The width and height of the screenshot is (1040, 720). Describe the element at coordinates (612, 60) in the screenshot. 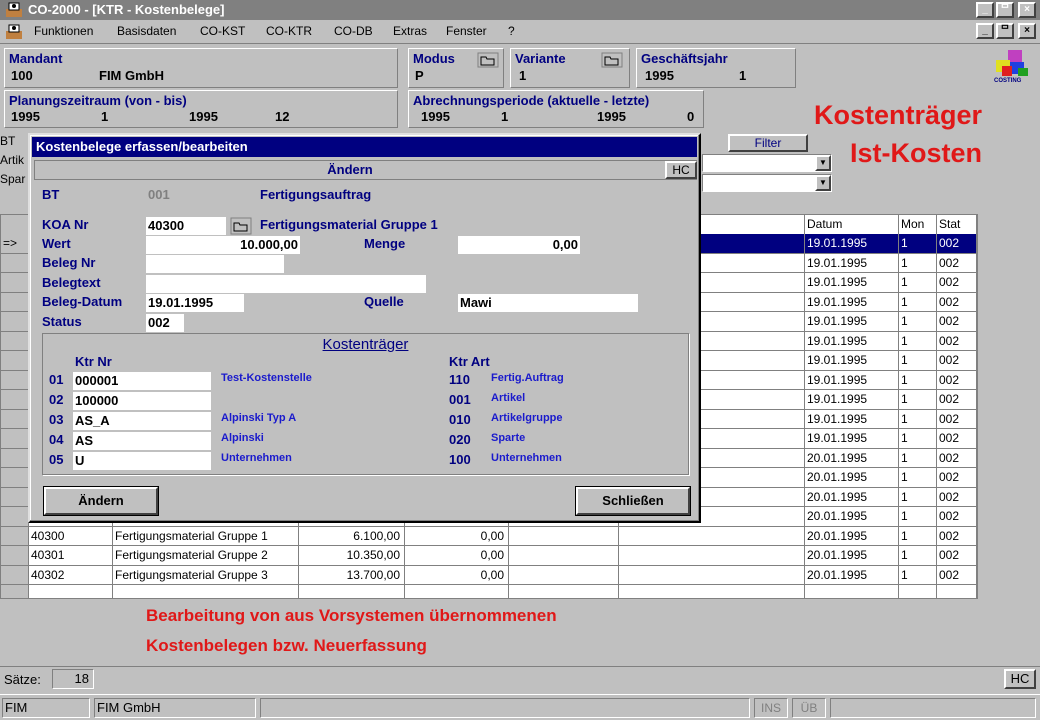

I see `variante-folder-icon` at that location.